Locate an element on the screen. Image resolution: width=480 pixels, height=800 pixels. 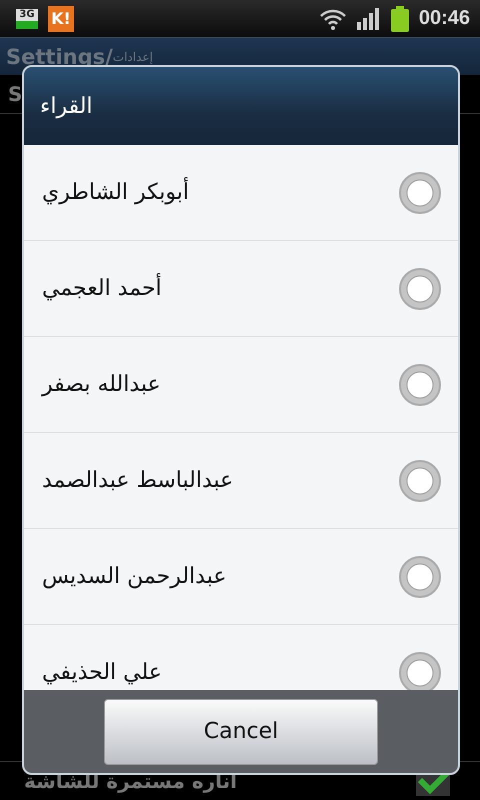
battery-icon is located at coordinates (399, 19).